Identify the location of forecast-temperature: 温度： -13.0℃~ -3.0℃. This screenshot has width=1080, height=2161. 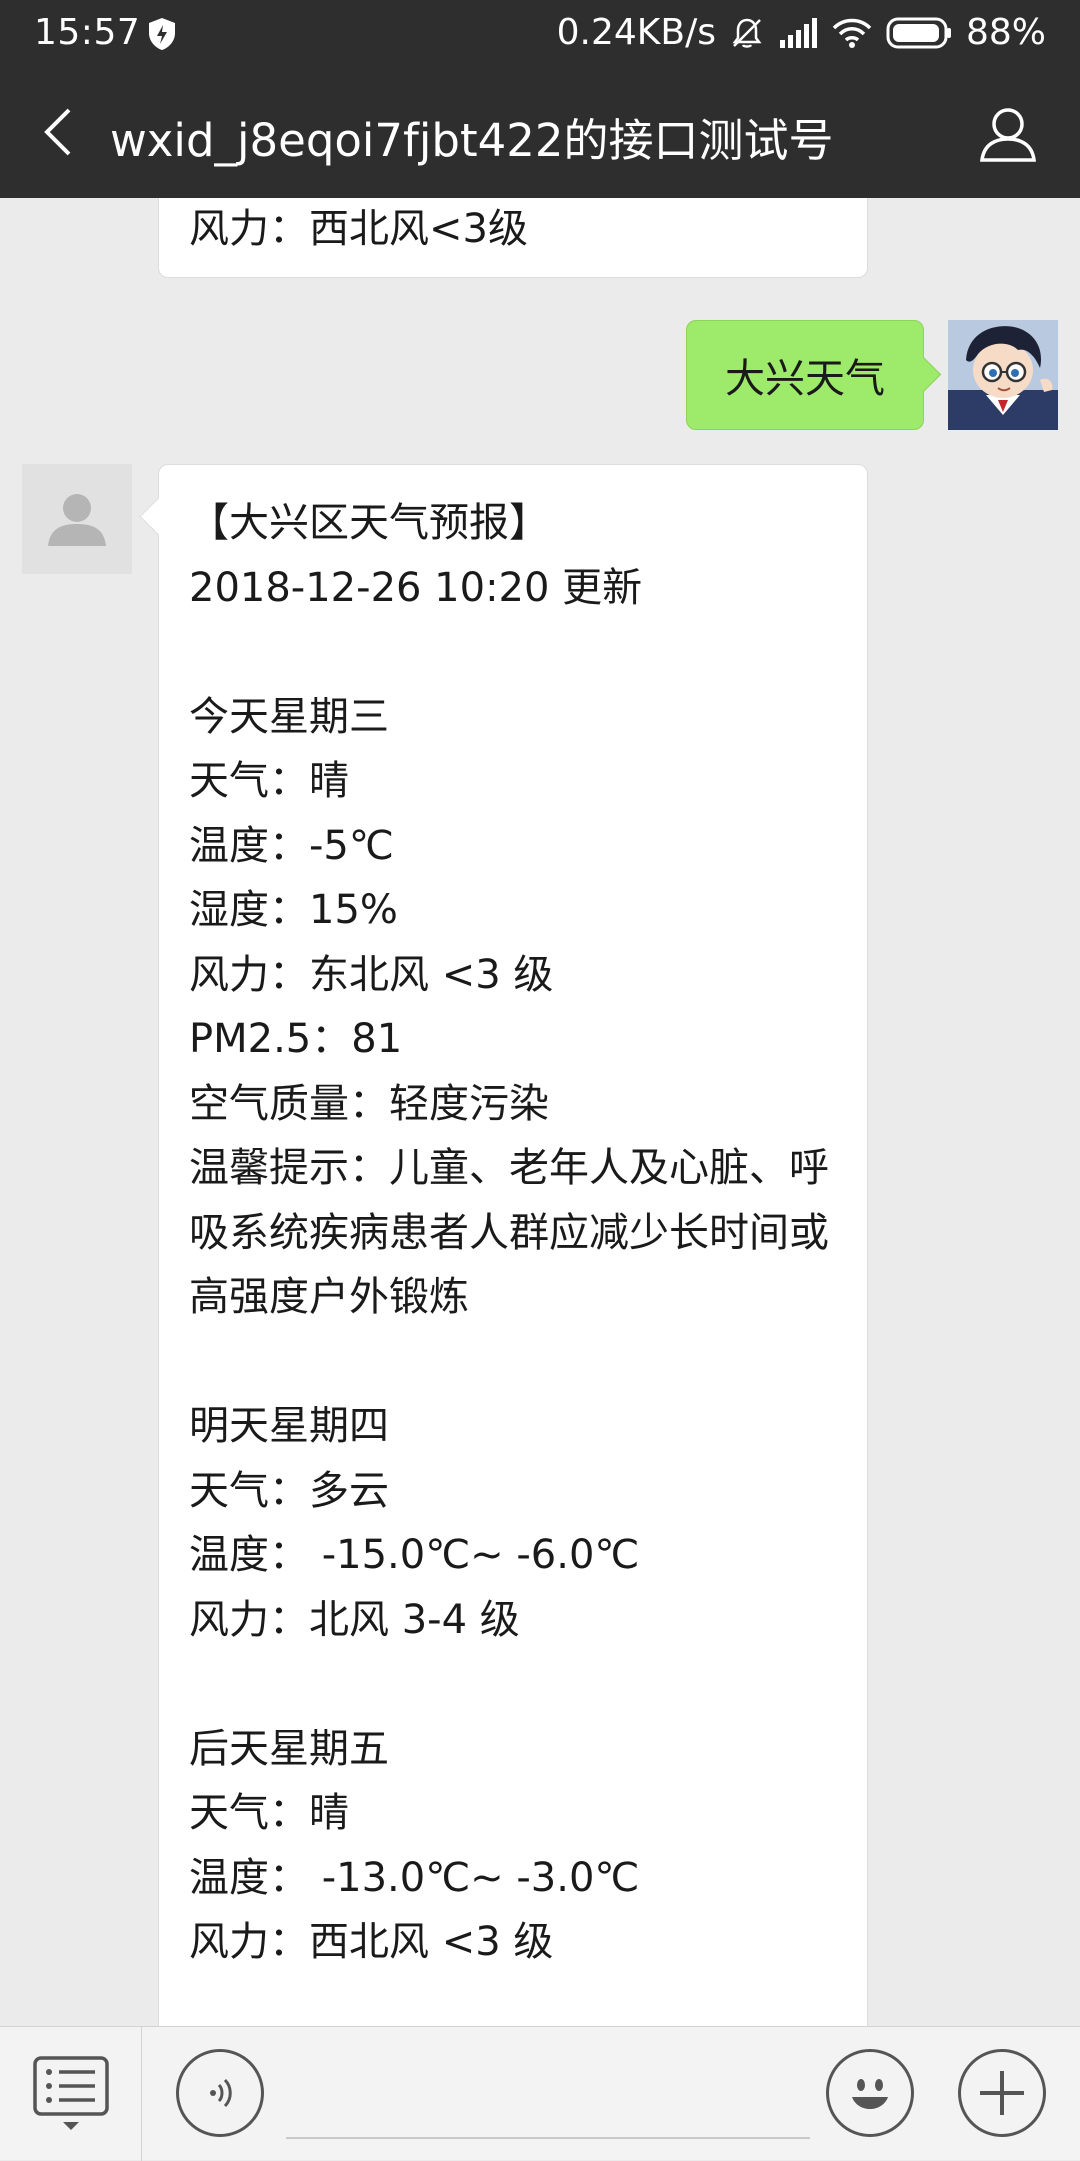
(414, 1877).